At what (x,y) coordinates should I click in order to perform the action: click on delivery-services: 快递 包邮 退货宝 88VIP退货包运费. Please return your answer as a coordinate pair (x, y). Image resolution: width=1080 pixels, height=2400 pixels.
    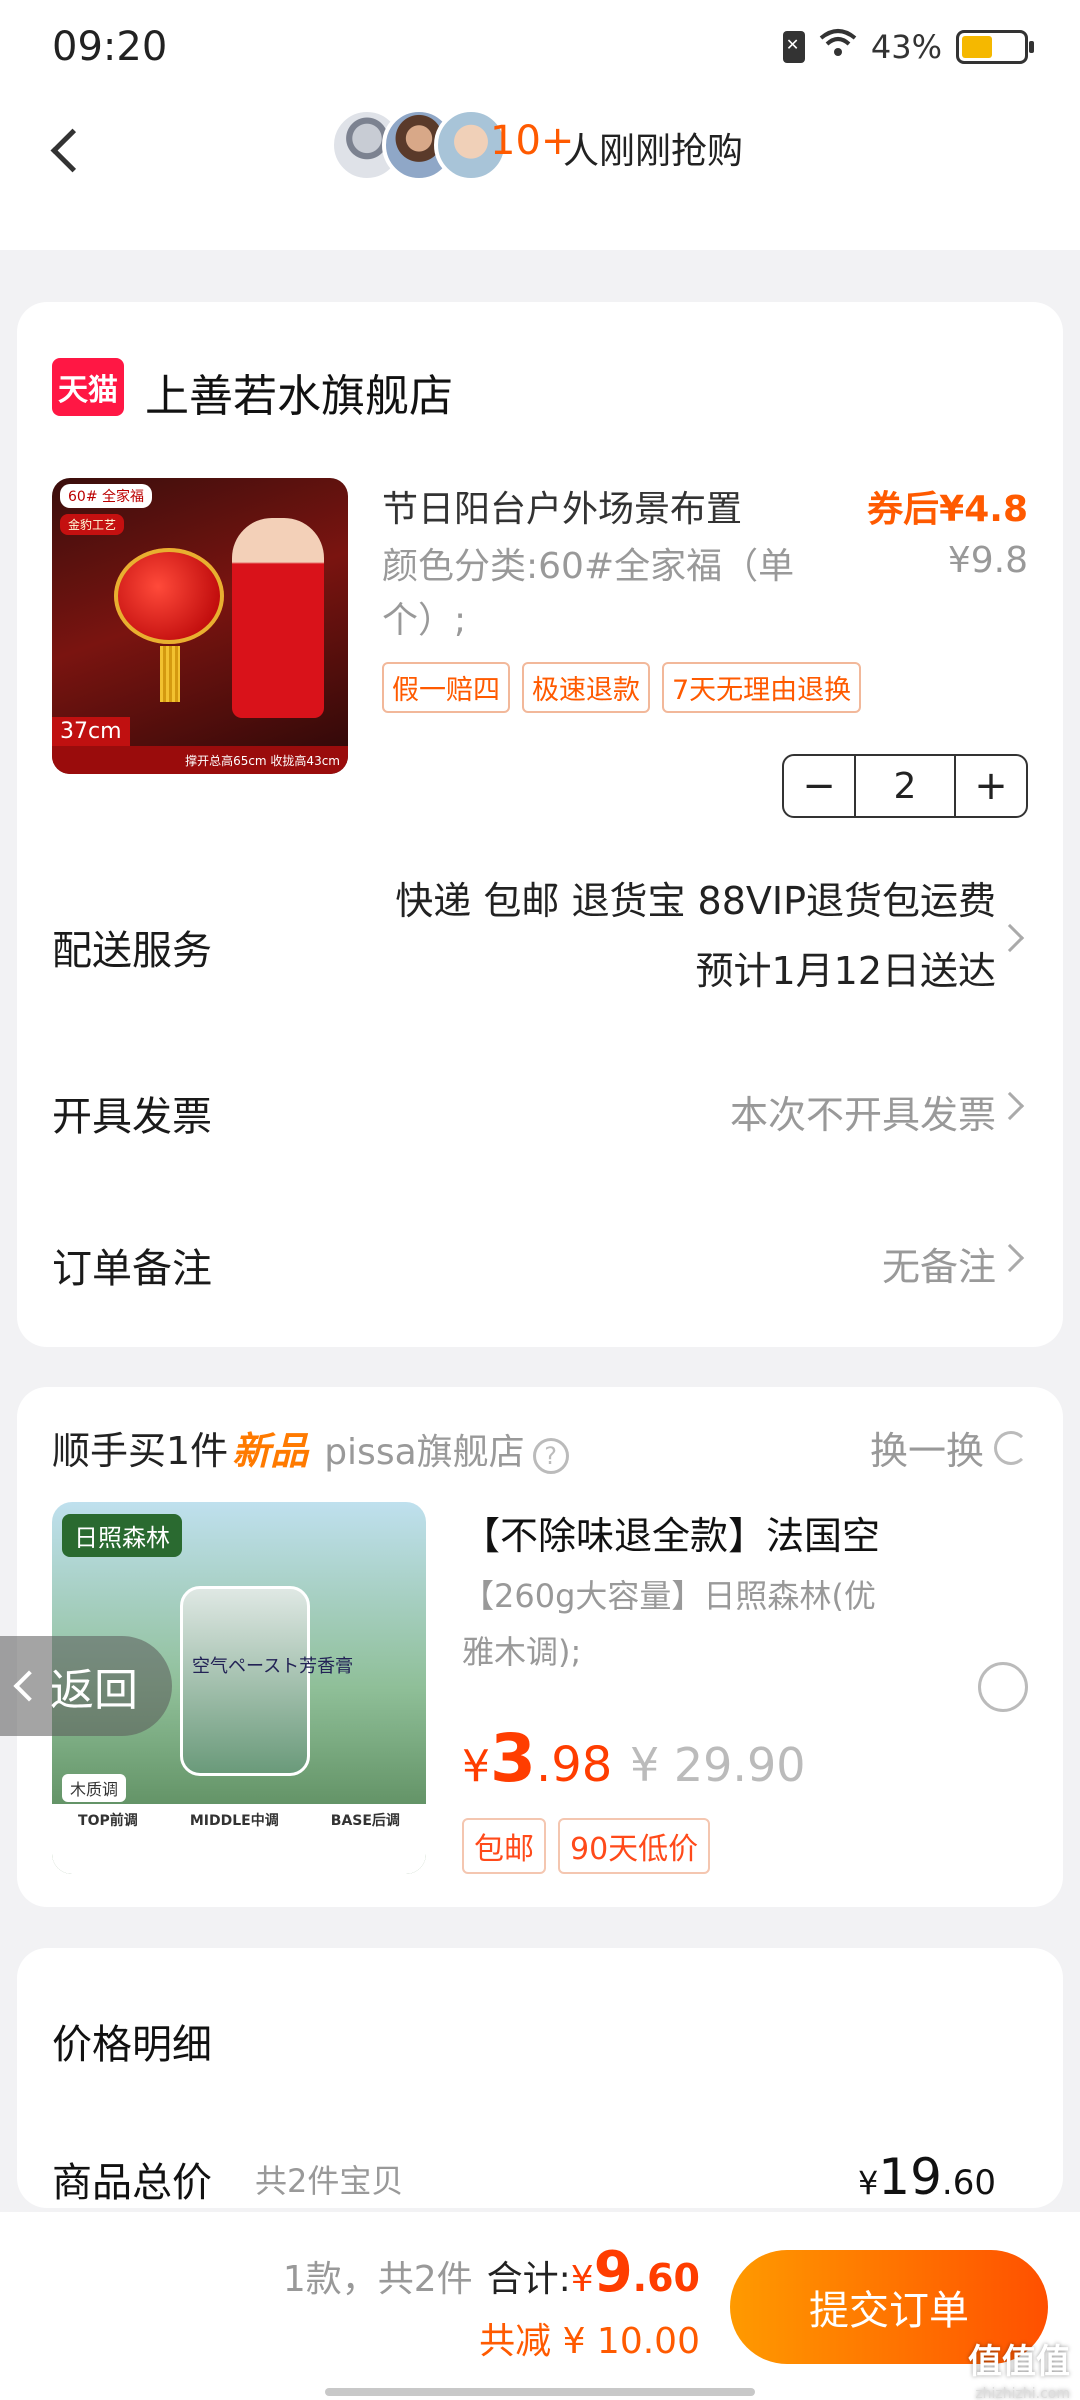
    Looking at the image, I should click on (695, 897).